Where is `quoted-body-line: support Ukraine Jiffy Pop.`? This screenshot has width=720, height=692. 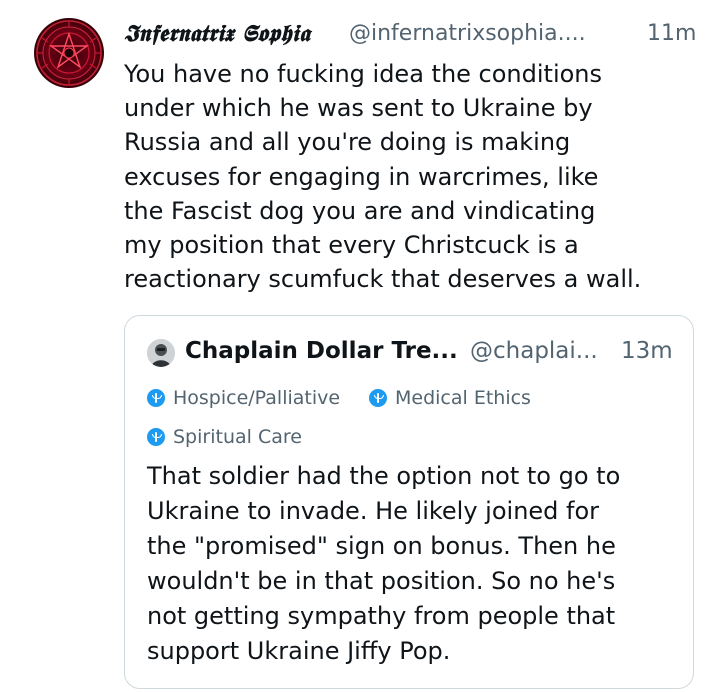 quoted-body-line: support Ukraine Jiffy Pop. is located at coordinates (299, 651).